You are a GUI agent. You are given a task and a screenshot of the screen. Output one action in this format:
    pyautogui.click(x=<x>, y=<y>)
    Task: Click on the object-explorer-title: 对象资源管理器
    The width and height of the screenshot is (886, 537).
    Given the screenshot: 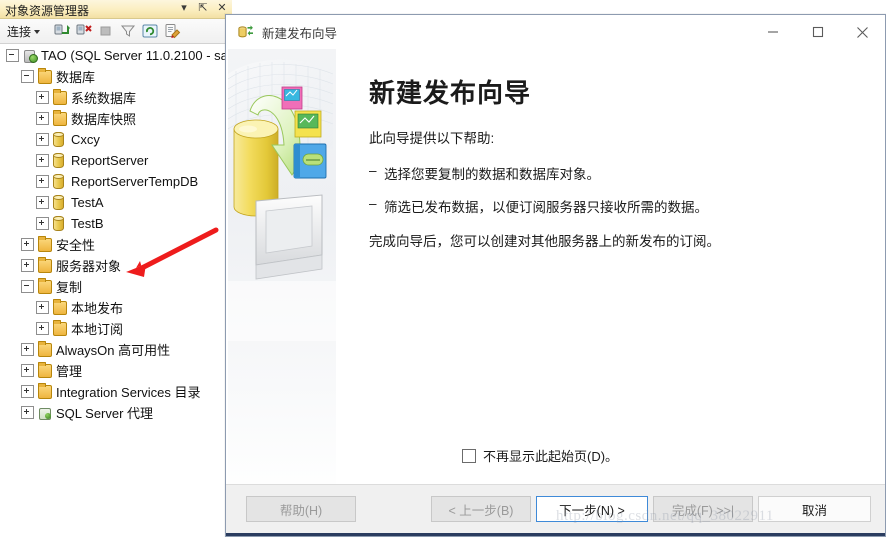 What is the action you would take?
    pyautogui.click(x=47, y=11)
    